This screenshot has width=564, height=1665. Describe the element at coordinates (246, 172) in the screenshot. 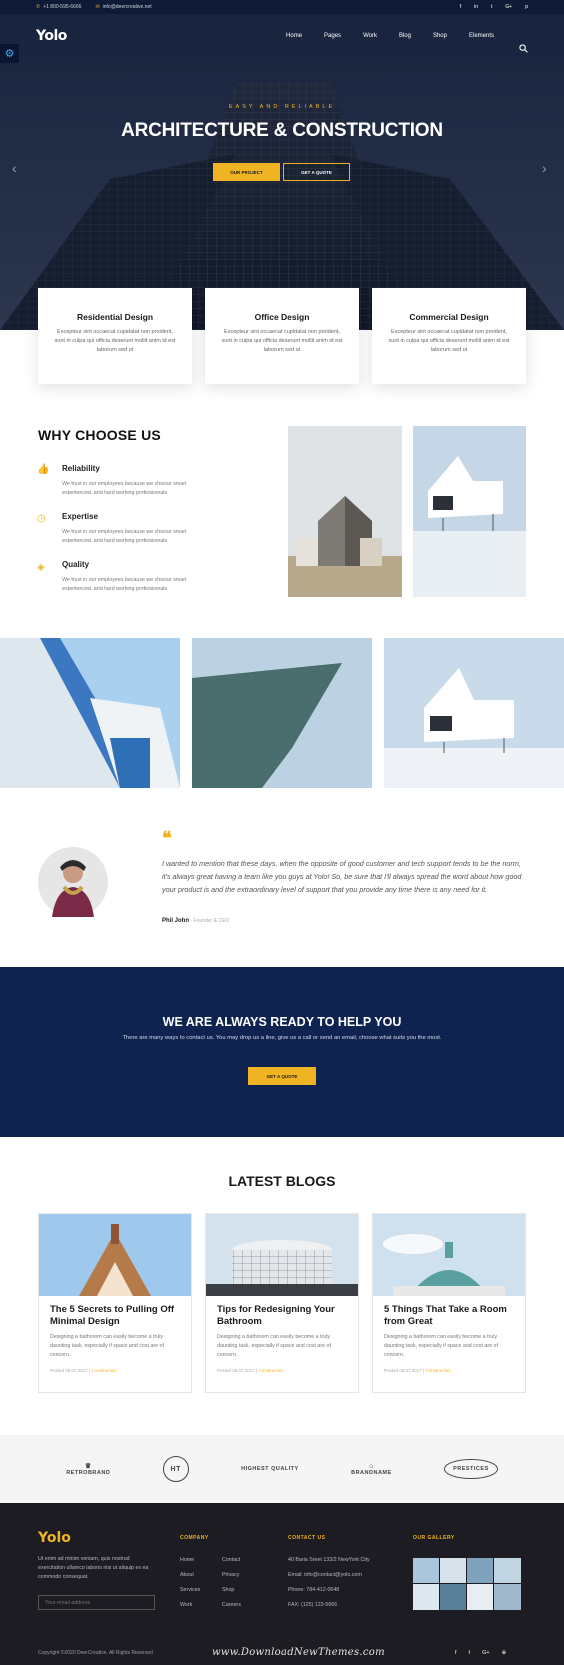

I see `our-project-button: OUR PROJECT` at that location.